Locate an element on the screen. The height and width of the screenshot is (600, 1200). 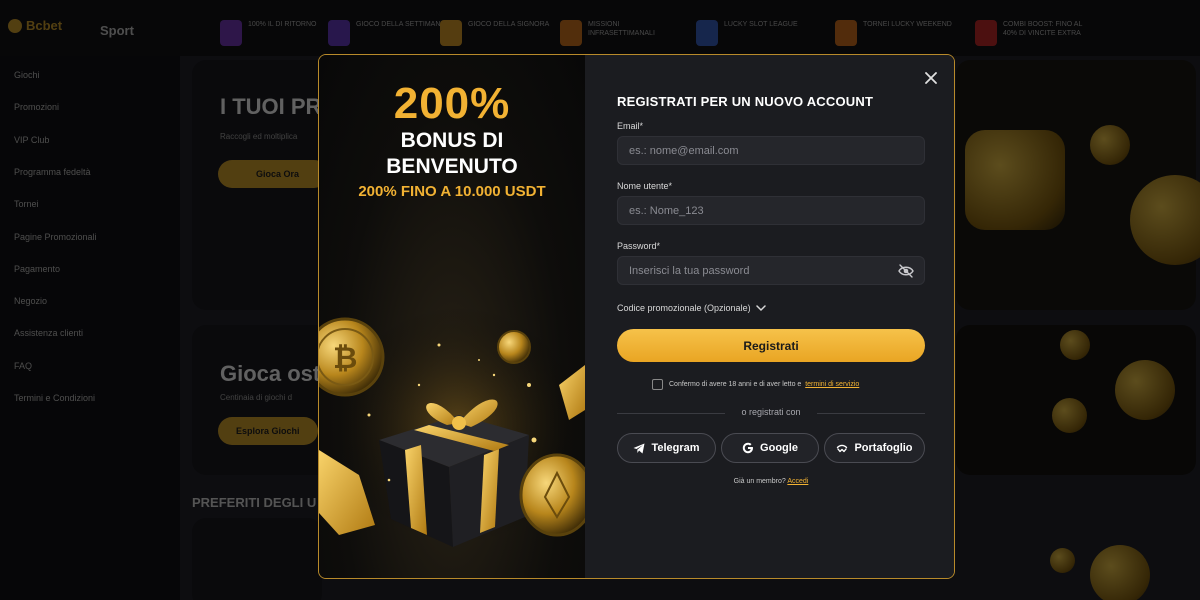
sidebar-item: Pagine Promozionali is located at coordinates (55, 237).